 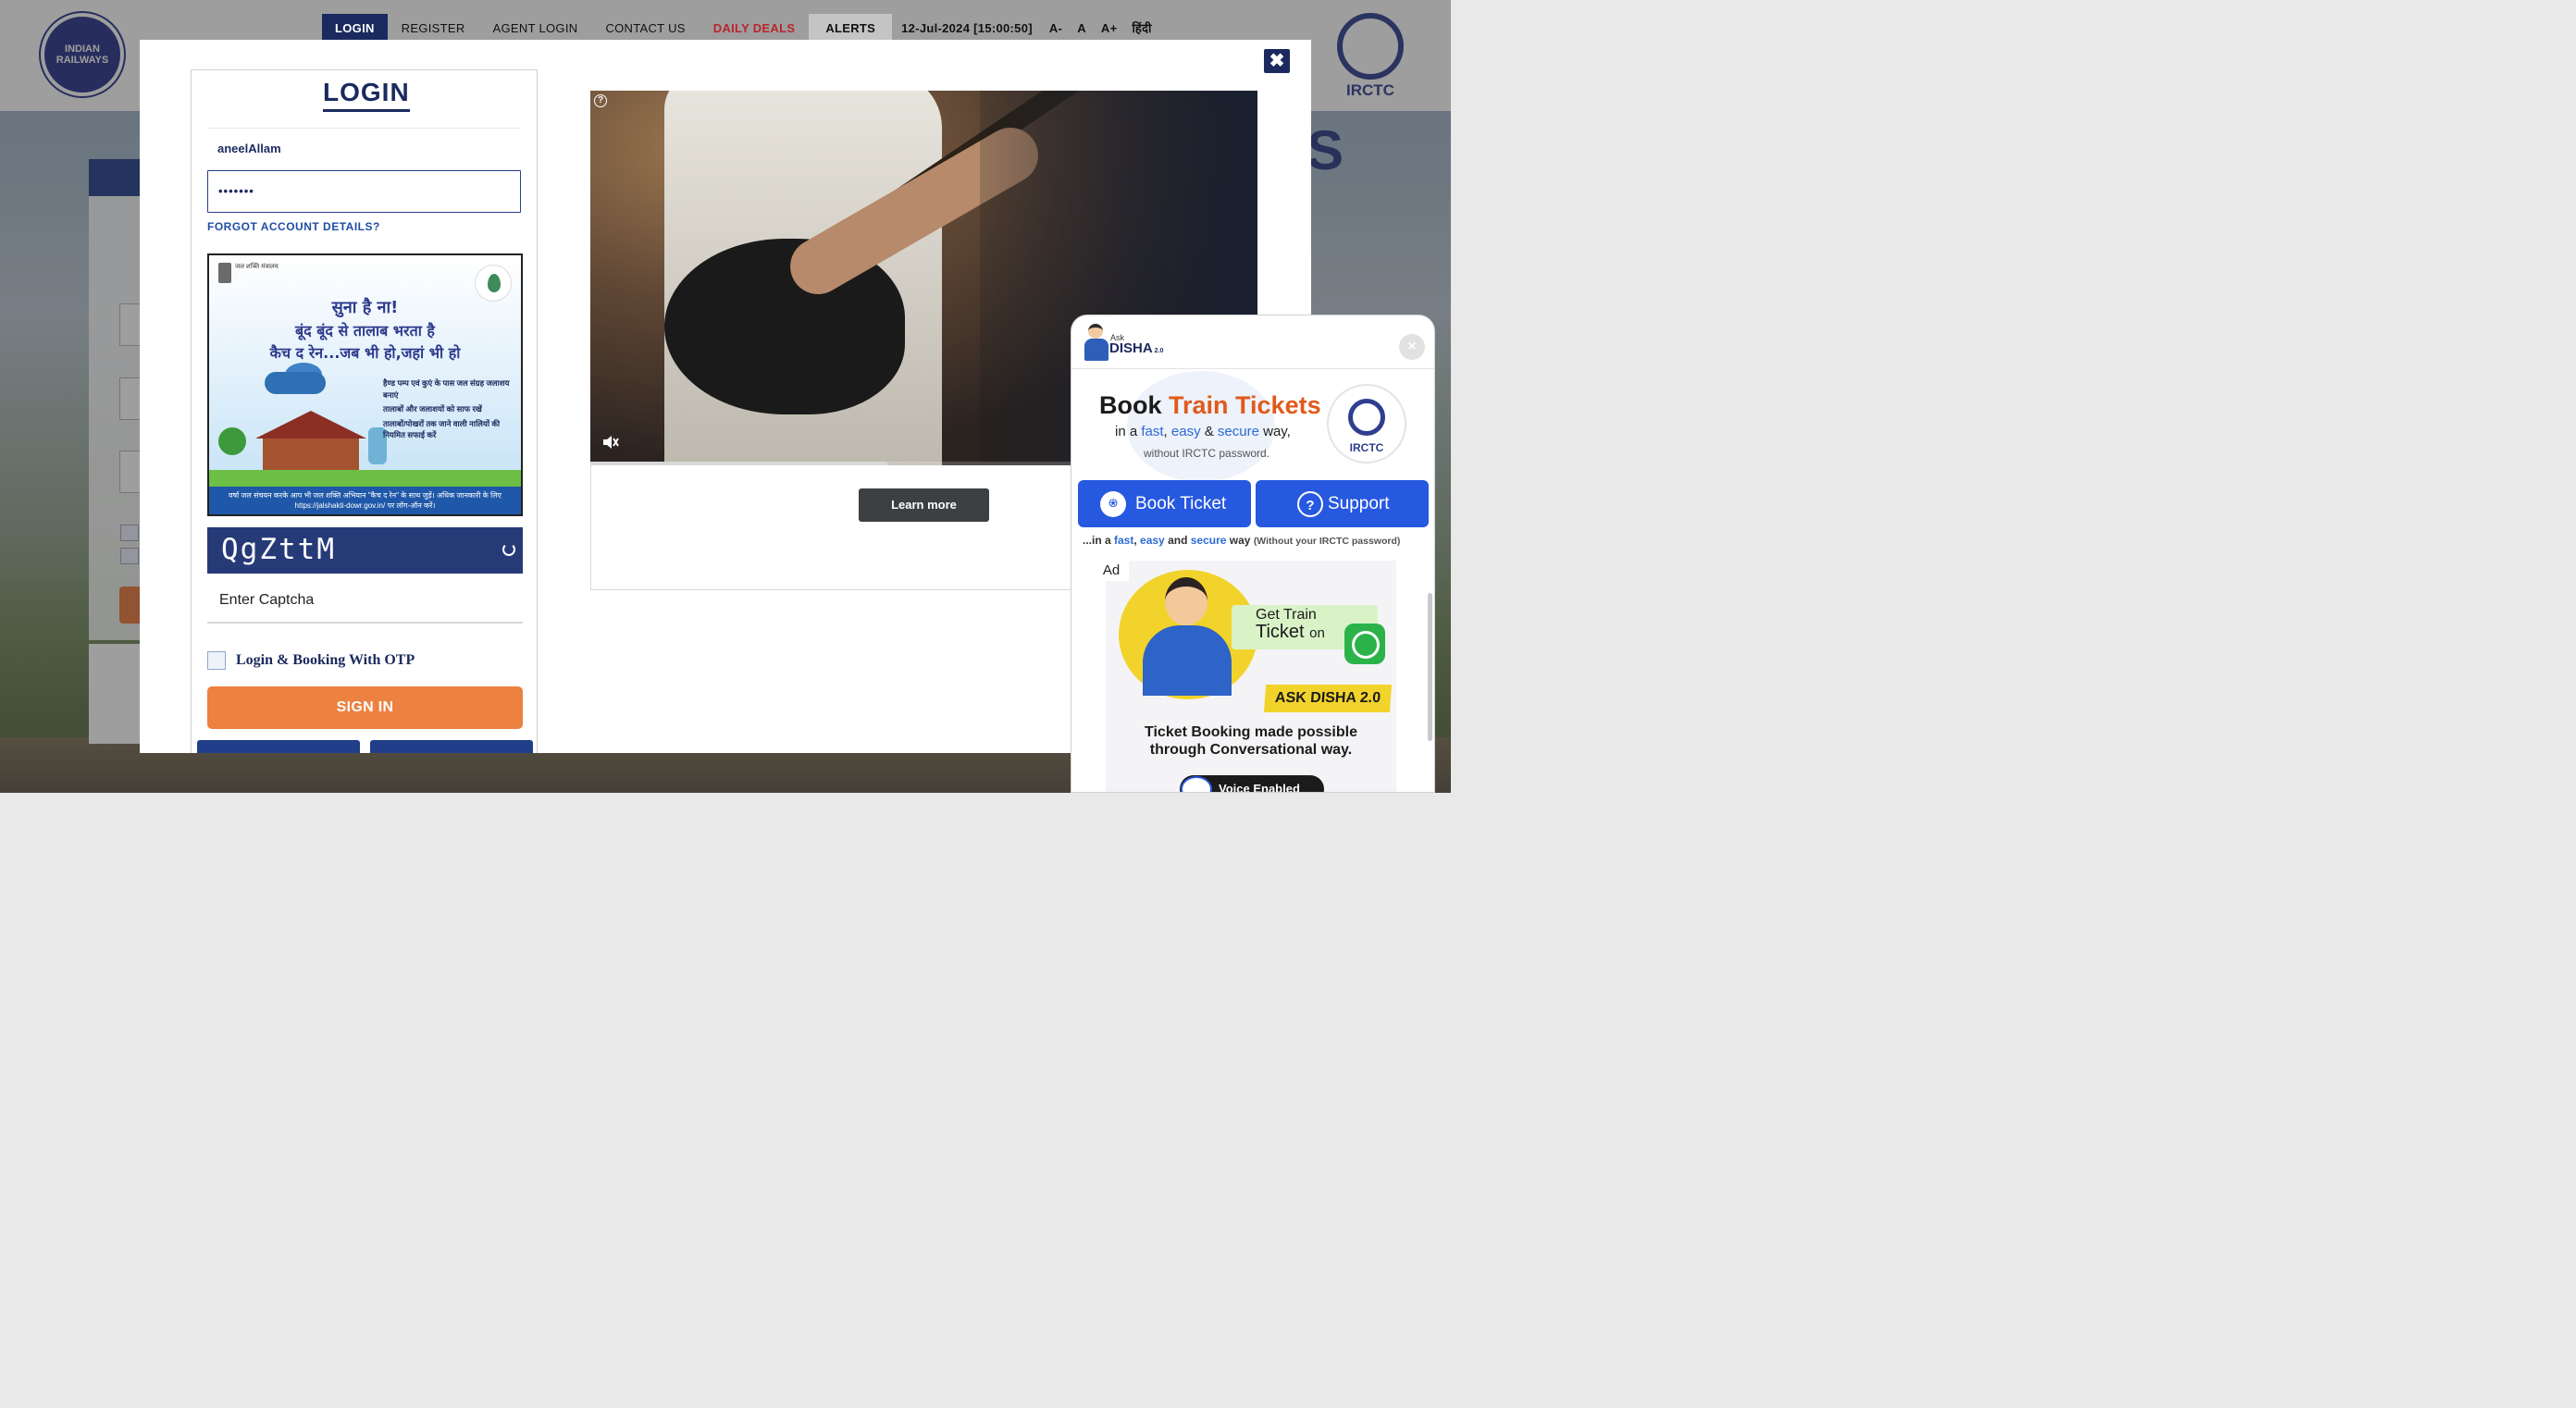 I want to click on tag-text: way, so click(x=1240, y=540).